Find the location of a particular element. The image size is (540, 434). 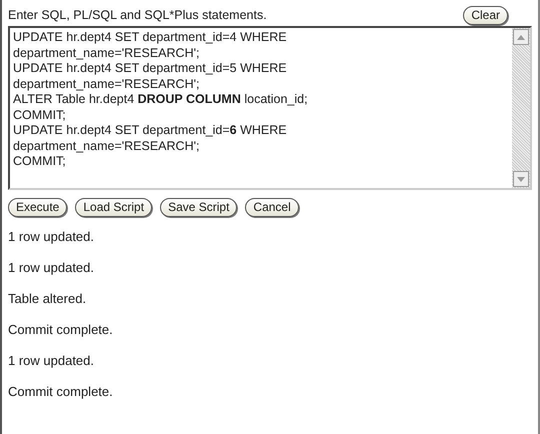

clear-button: Clear is located at coordinates (485, 15).